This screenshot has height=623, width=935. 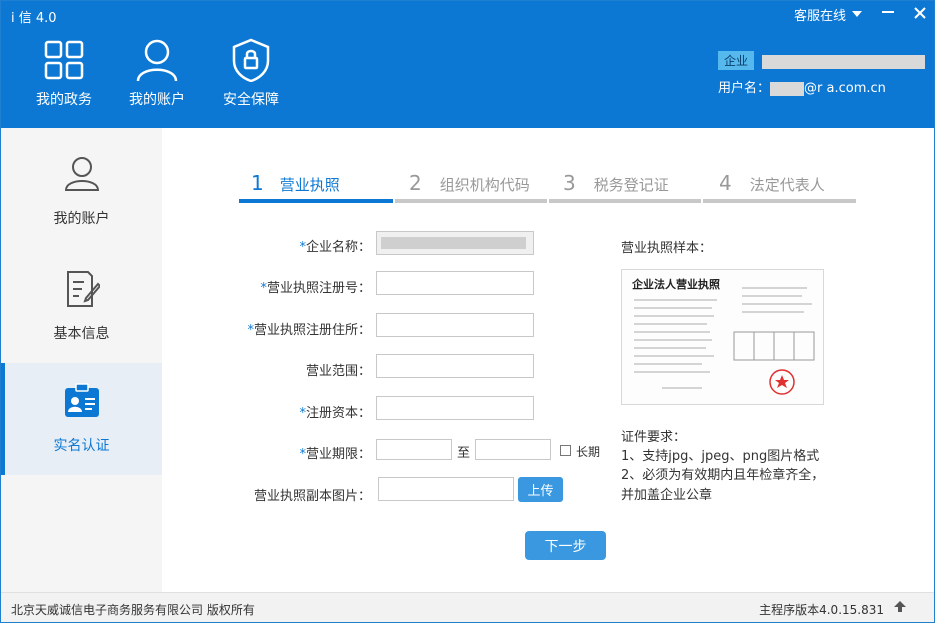 I want to click on customer-service-status: 客服在线, so click(x=828, y=14).